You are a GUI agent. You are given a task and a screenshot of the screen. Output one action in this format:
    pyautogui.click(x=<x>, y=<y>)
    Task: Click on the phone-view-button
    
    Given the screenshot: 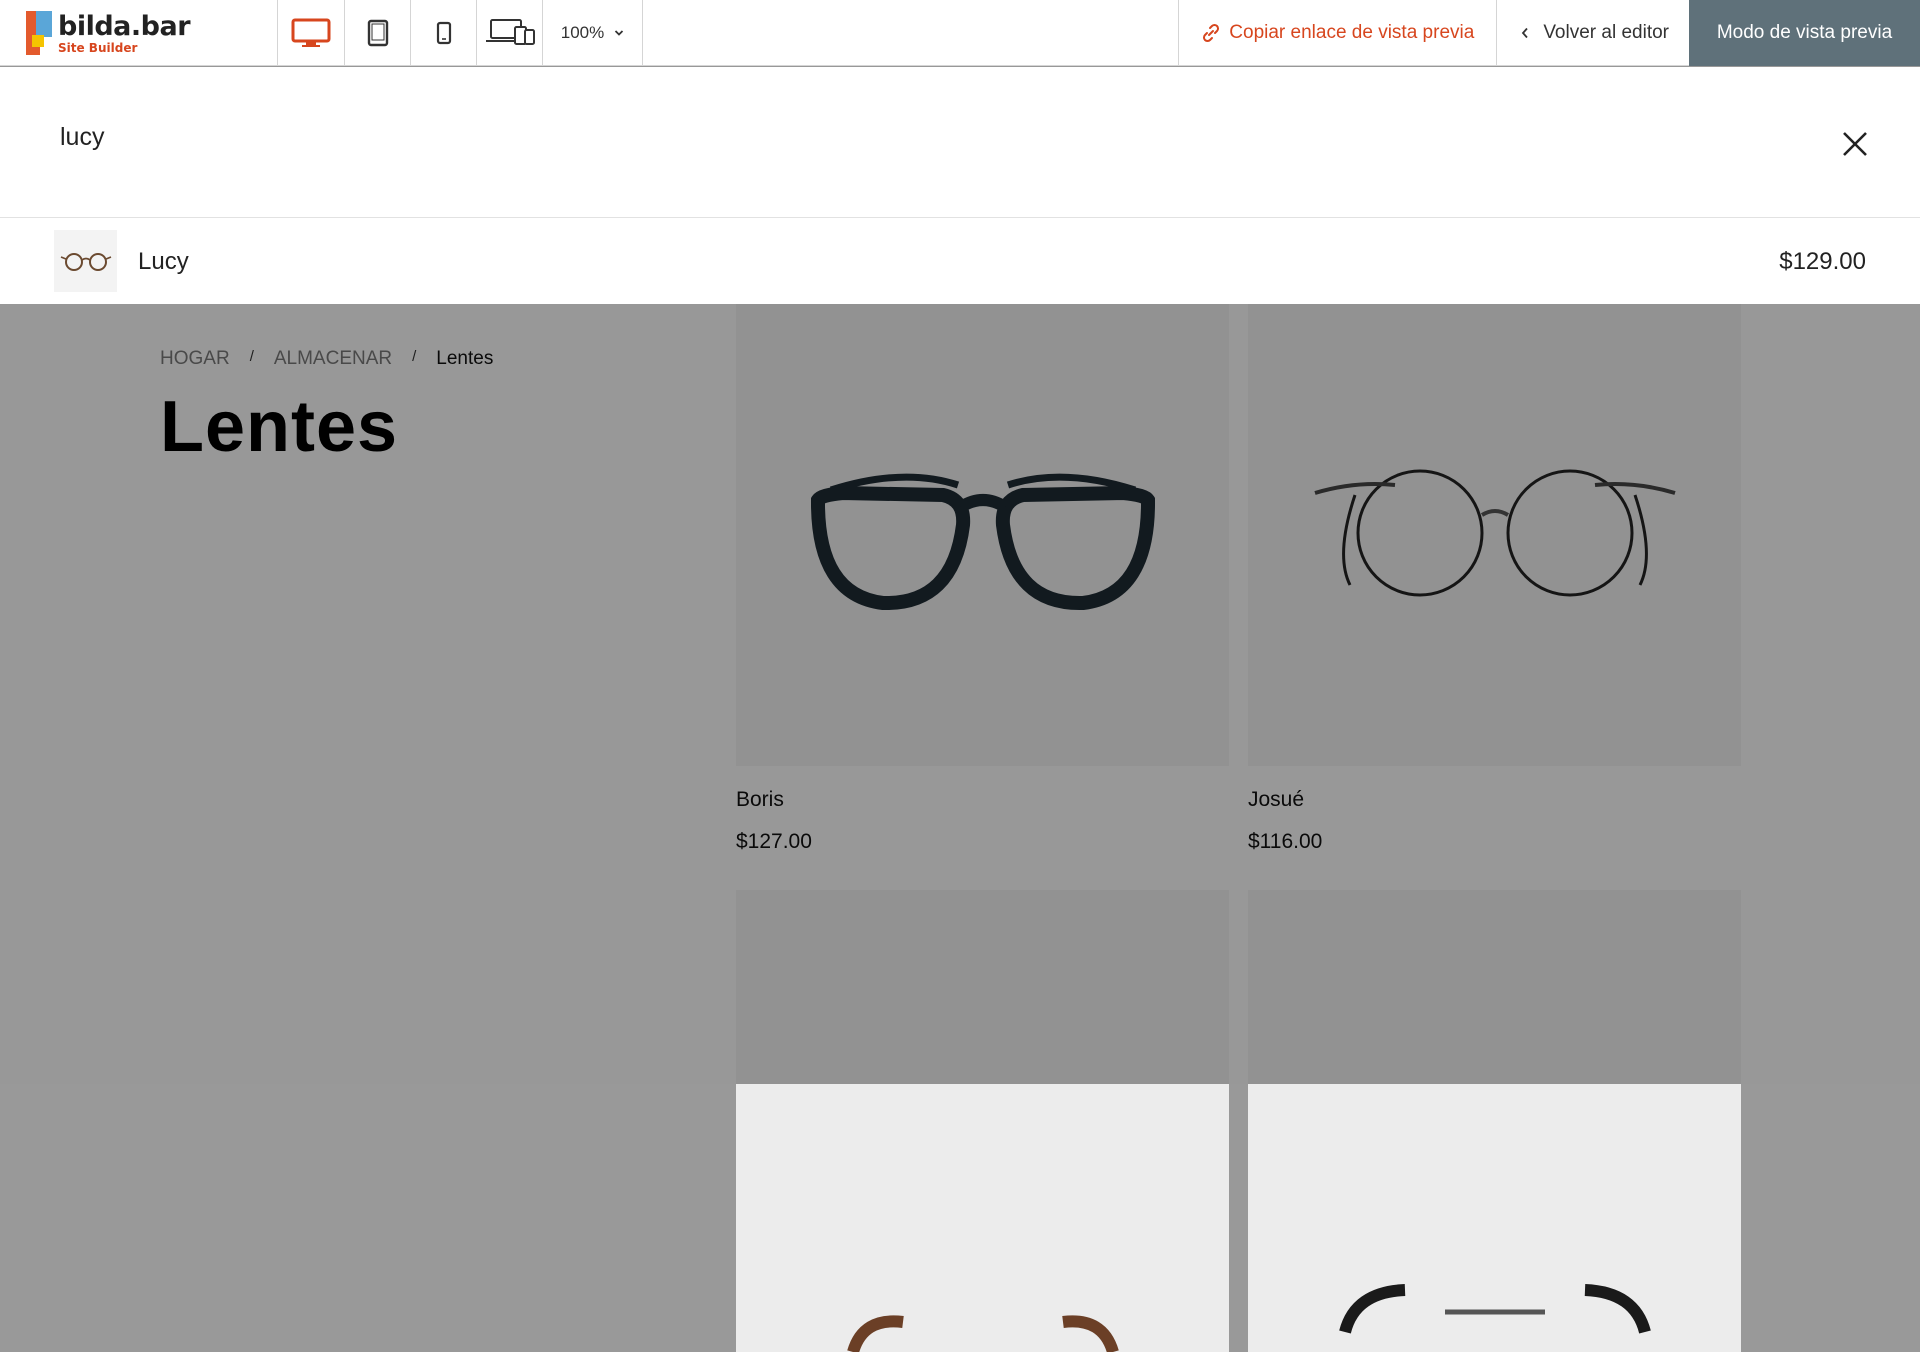 What is the action you would take?
    pyautogui.click(x=444, y=33)
    